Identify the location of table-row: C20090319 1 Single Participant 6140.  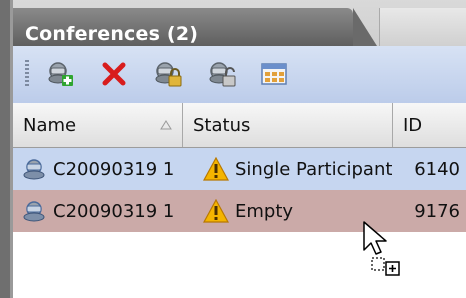
(239, 169).